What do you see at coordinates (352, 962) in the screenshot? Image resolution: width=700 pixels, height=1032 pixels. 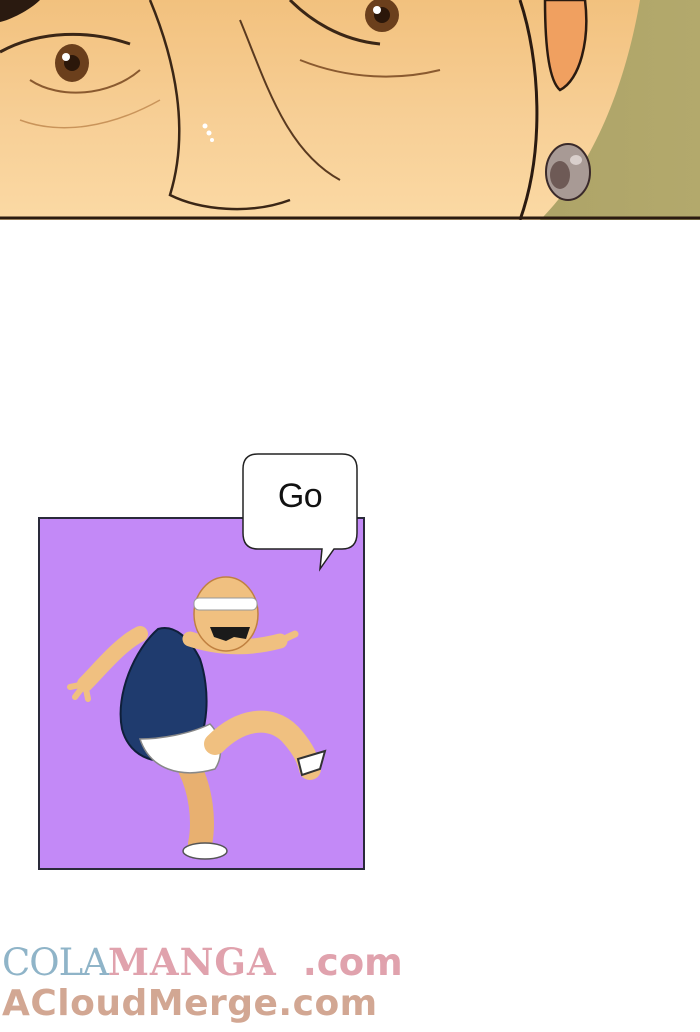 I see `watermark-com: .com` at bounding box center [352, 962].